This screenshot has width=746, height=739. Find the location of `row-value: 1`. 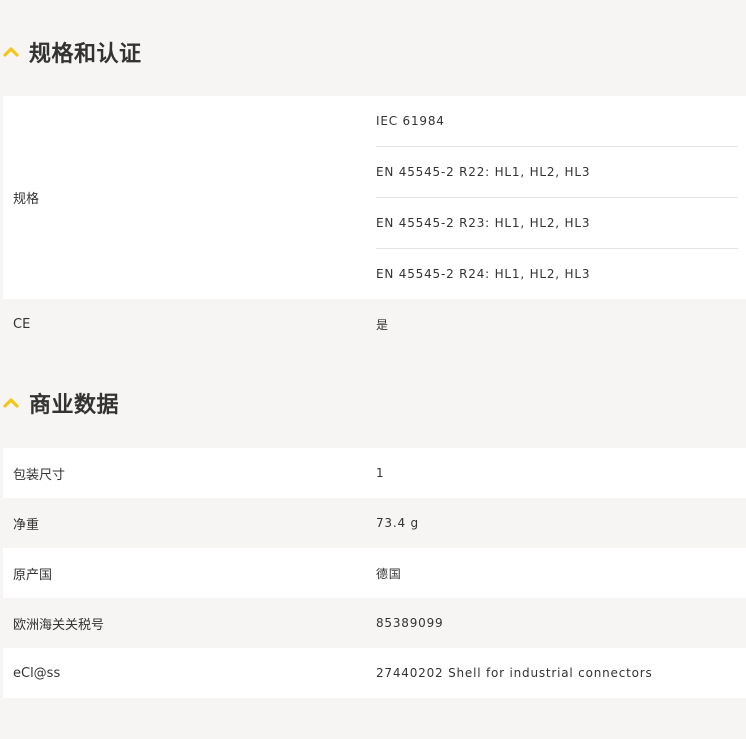

row-value: 1 is located at coordinates (380, 473).